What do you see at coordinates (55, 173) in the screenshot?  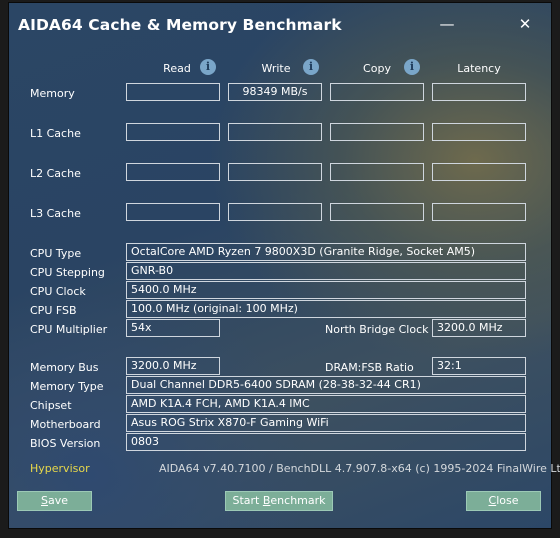 I see `row-label-l2-cache: L2 Cache` at bounding box center [55, 173].